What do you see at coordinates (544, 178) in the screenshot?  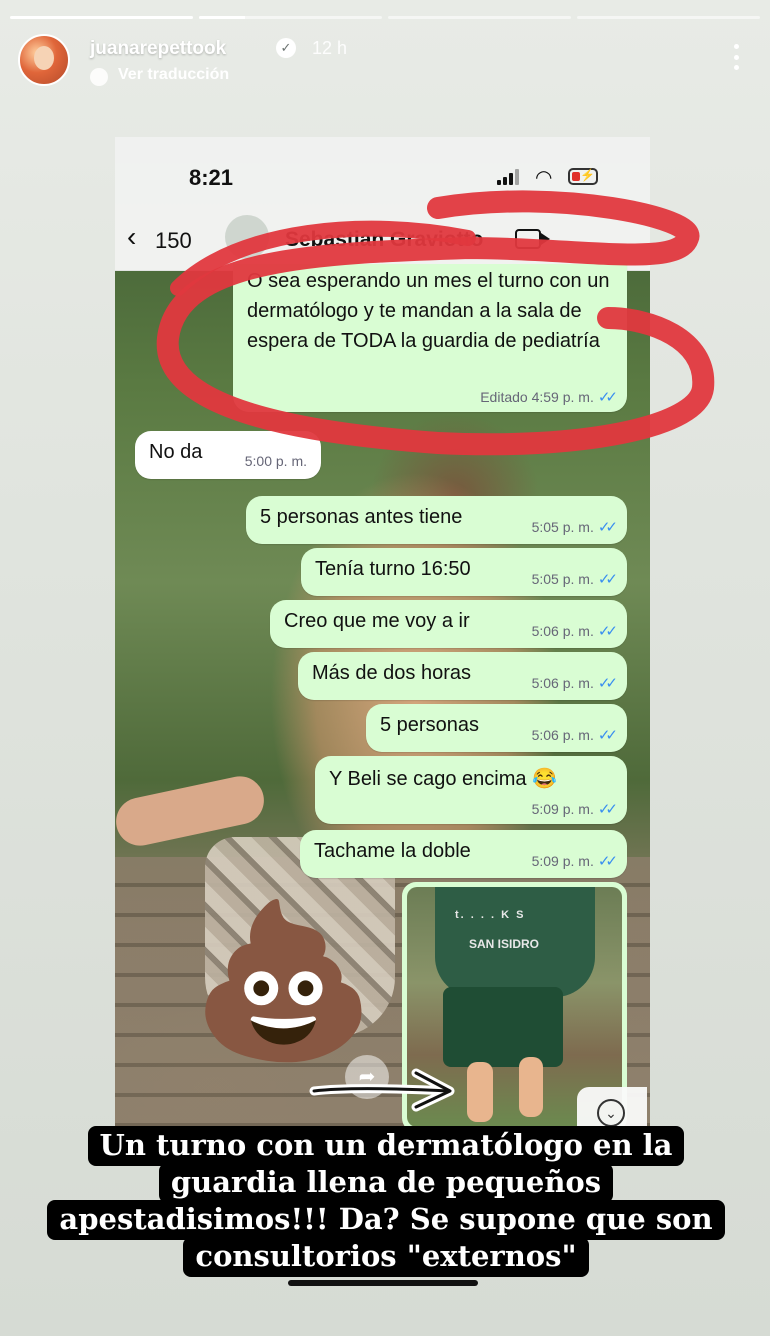 I see `wifi-icon: ◠` at bounding box center [544, 178].